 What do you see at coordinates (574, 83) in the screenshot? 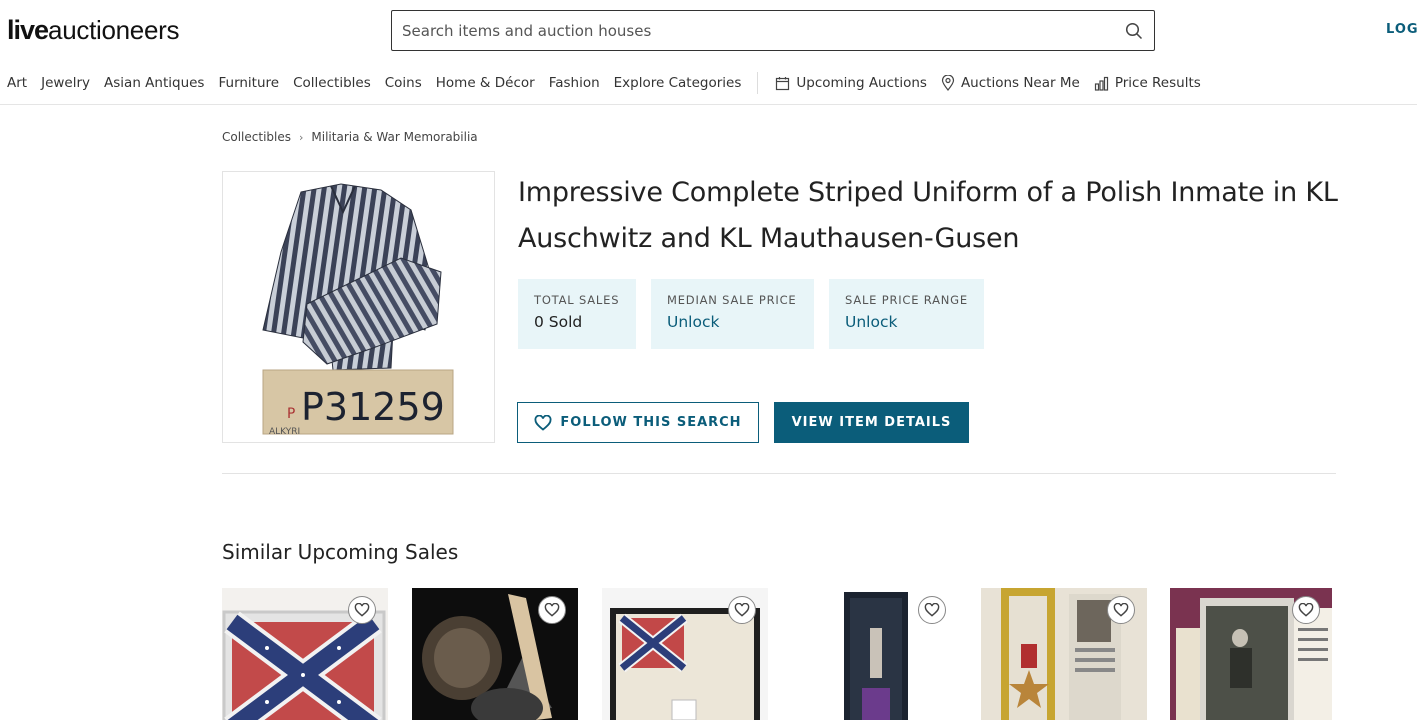
I see `nav-item-fashion: Fashion` at bounding box center [574, 83].